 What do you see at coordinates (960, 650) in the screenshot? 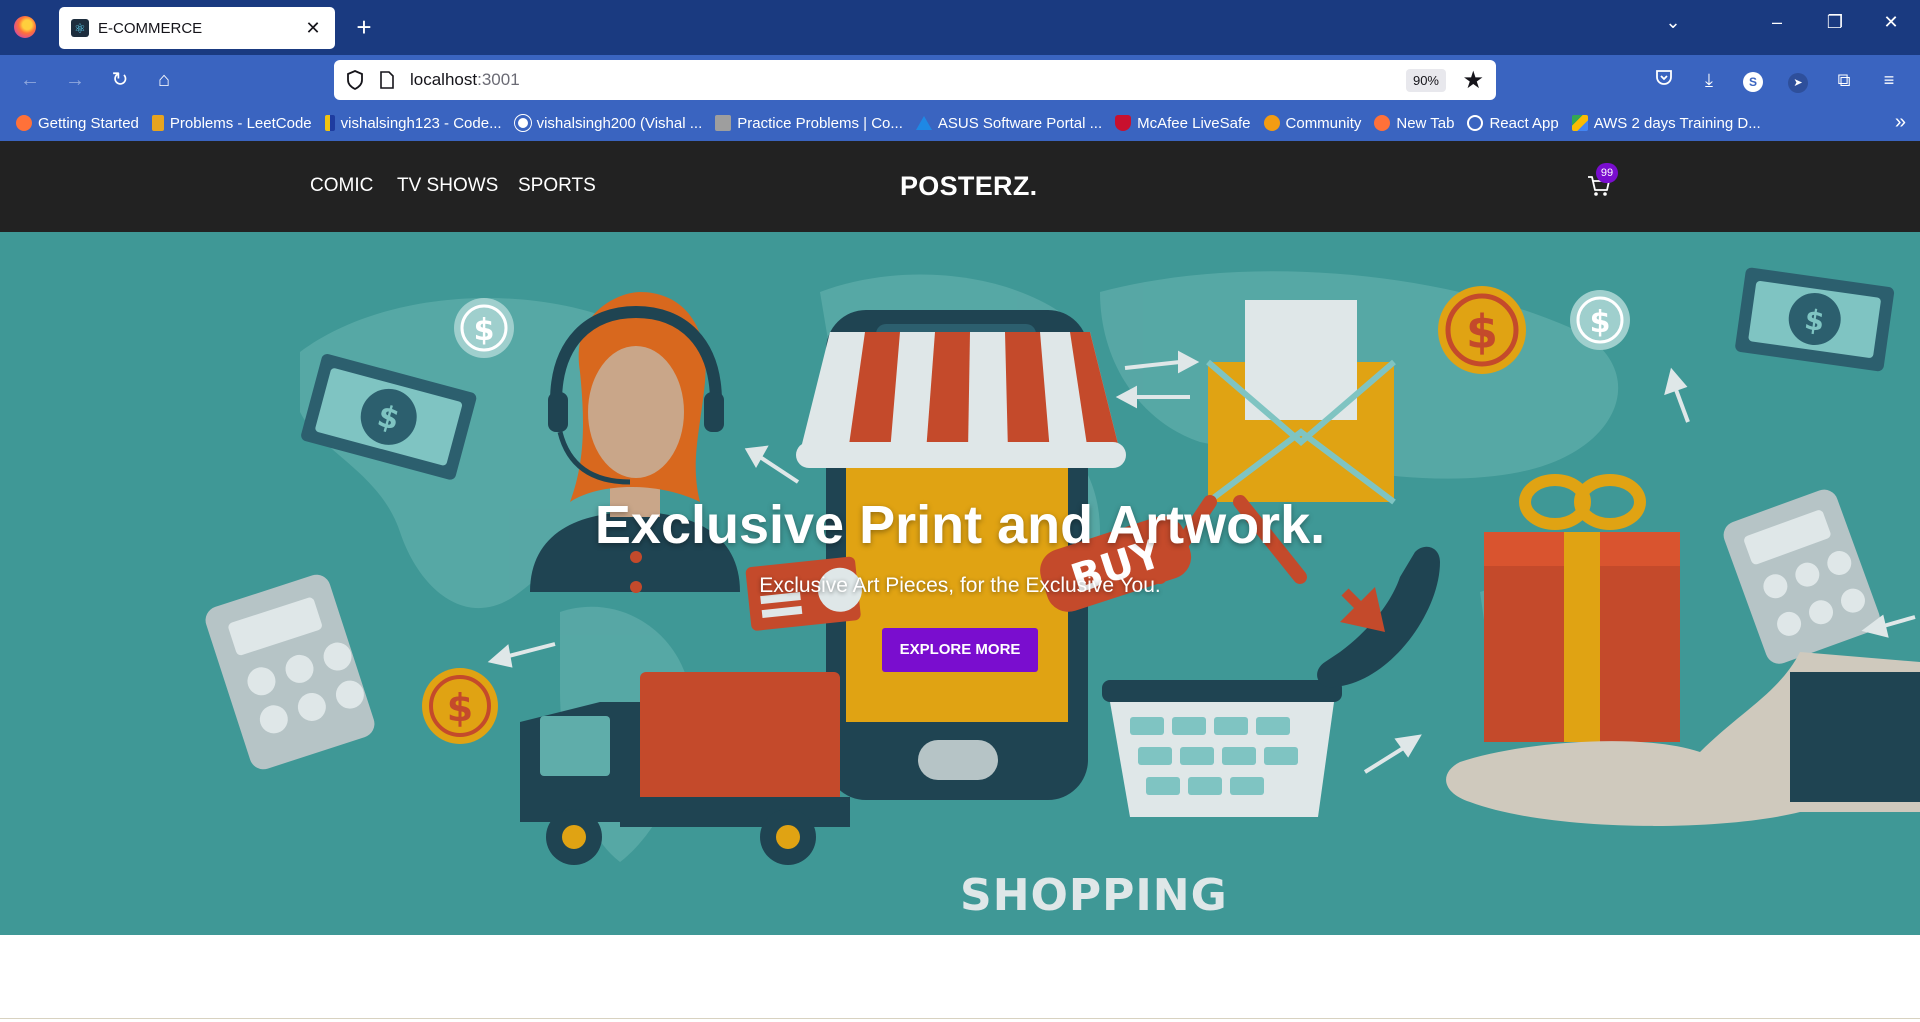
I see `explore-more-button: EXPLORE MORE` at bounding box center [960, 650].